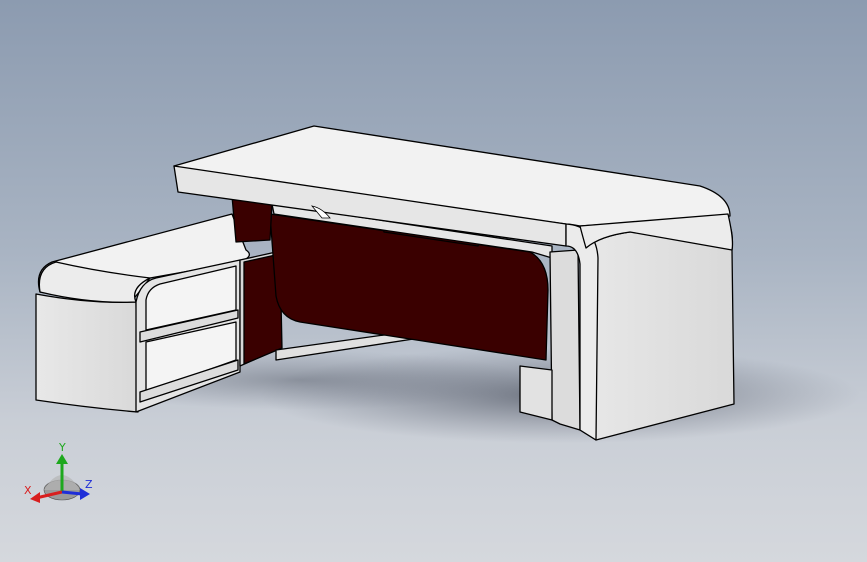 The width and height of the screenshot is (867, 562). What do you see at coordinates (89, 484) in the screenshot?
I see `z-axis-label: Z` at bounding box center [89, 484].